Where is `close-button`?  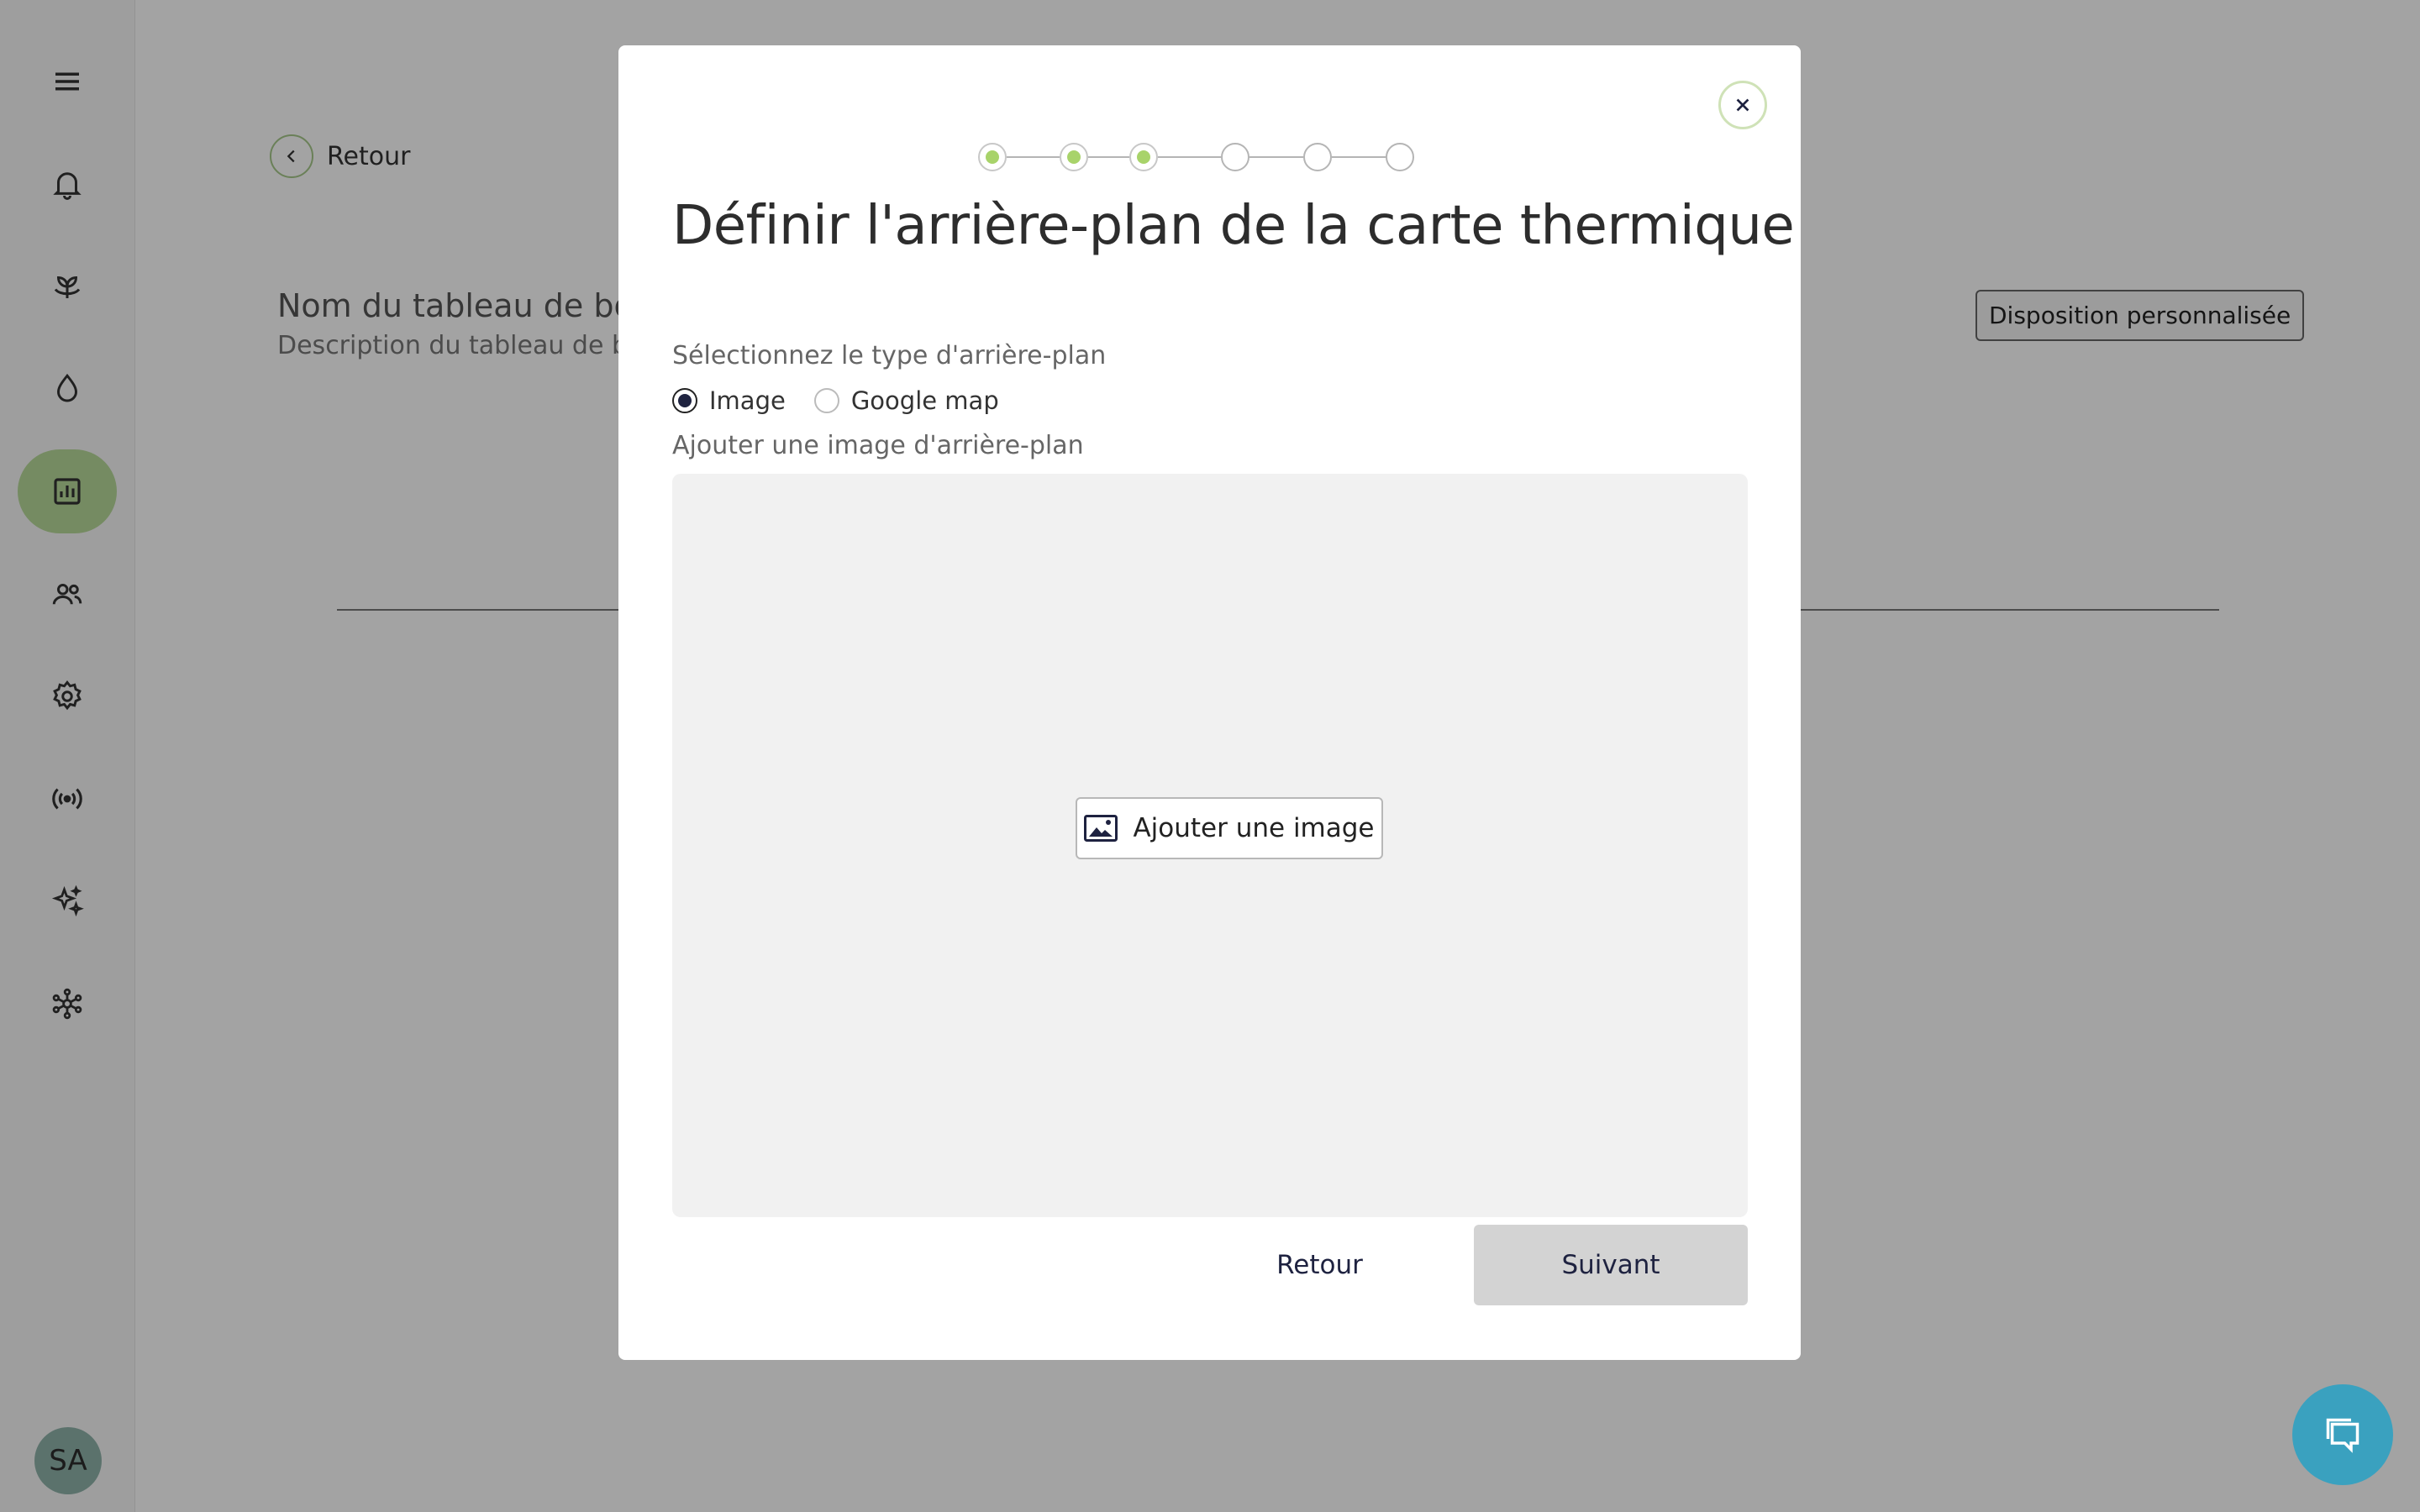 close-button is located at coordinates (1742, 105).